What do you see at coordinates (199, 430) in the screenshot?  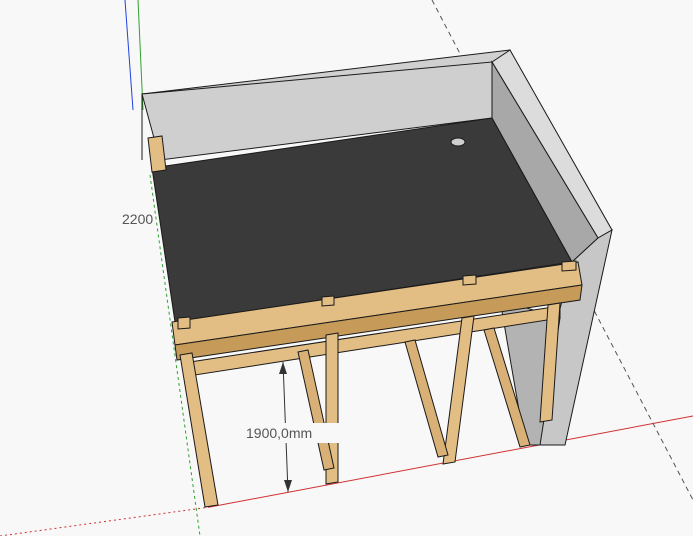 I see `post-front-left` at bounding box center [199, 430].